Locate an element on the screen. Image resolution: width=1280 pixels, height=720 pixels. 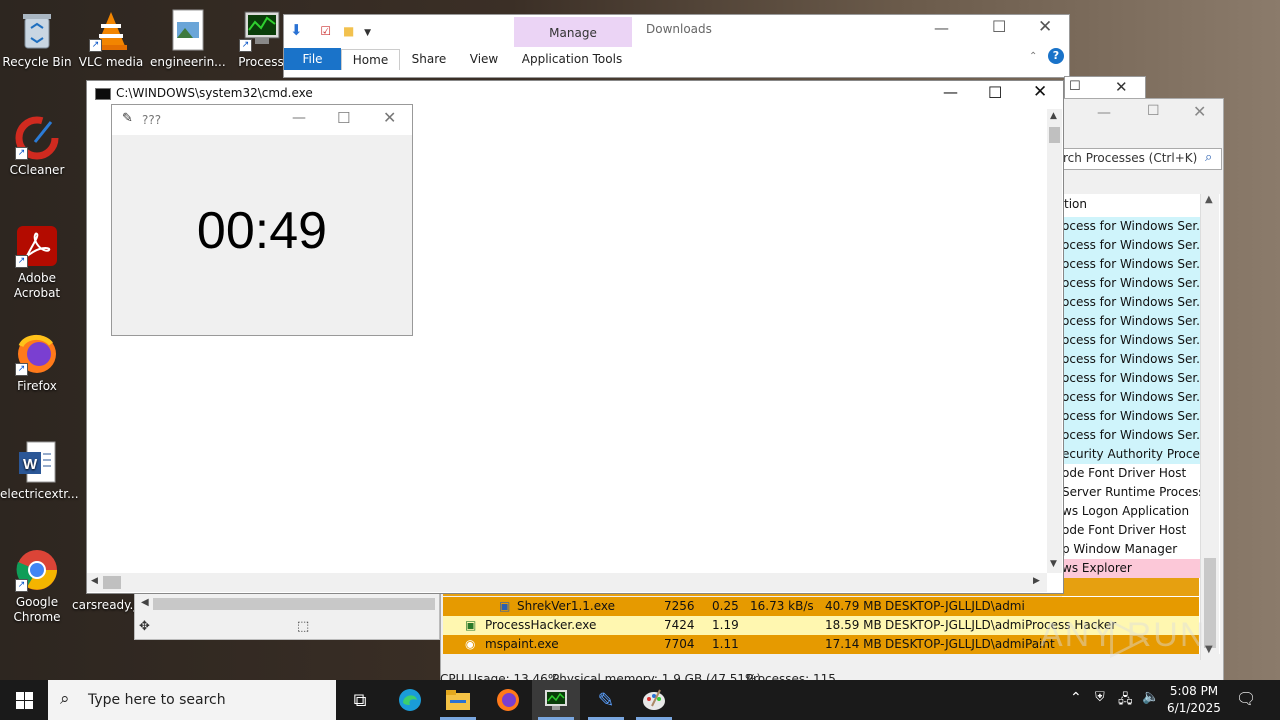
file-explorer-icon is located at coordinates (458, 700).